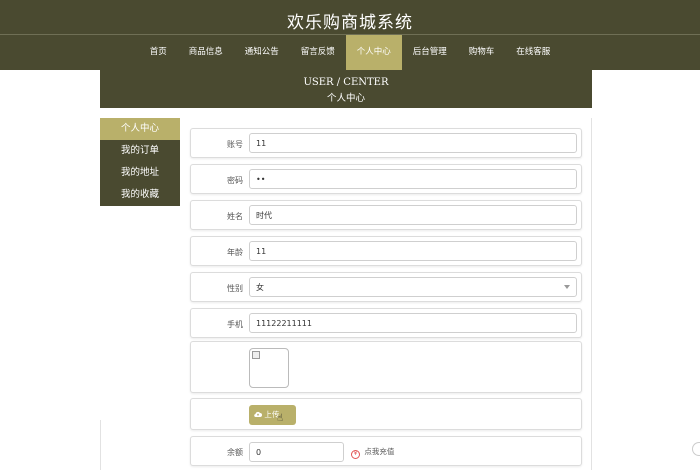 Image resolution: width=700 pixels, height=470 pixels. Describe the element at coordinates (482, 52) in the screenshot. I see `nav-item-cart: 购物车` at that location.